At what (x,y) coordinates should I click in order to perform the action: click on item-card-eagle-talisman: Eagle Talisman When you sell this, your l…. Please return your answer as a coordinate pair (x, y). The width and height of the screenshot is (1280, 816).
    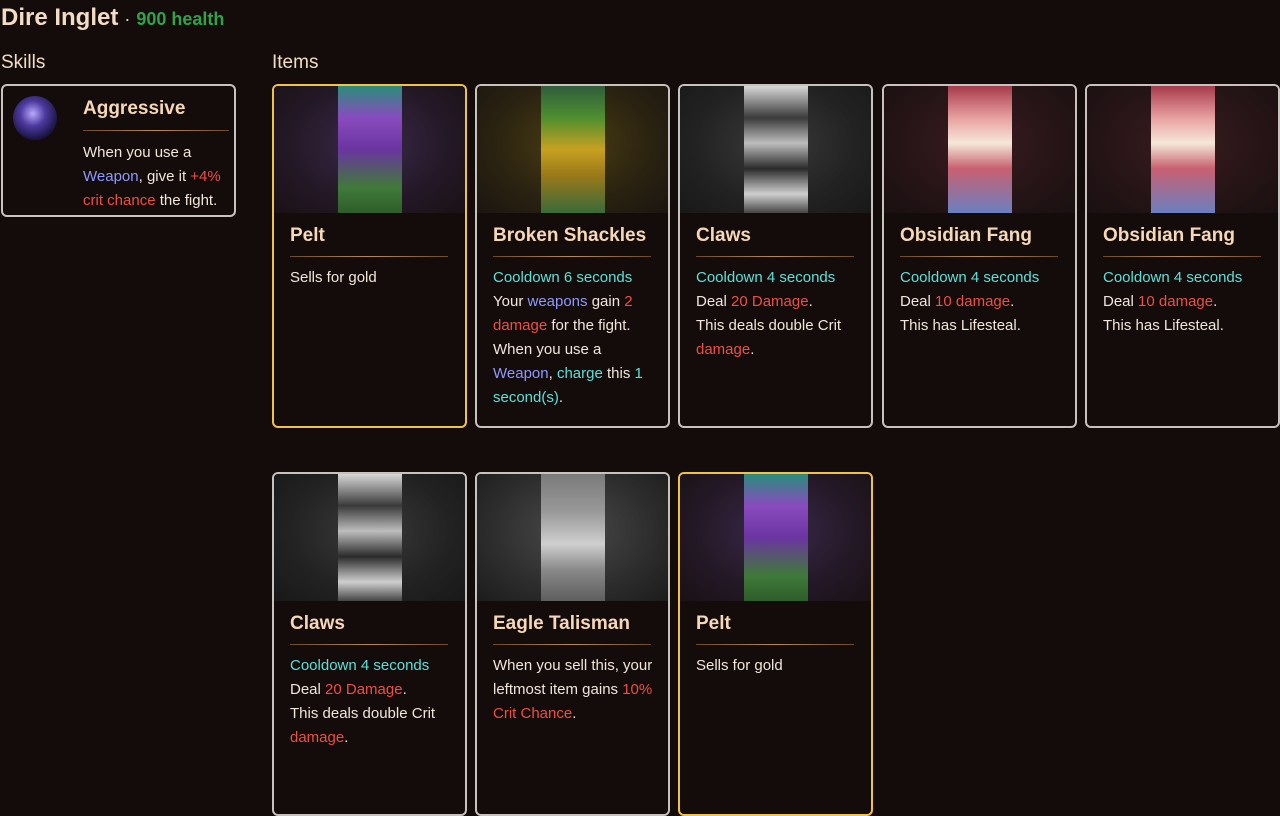
    Looking at the image, I should click on (572, 644).